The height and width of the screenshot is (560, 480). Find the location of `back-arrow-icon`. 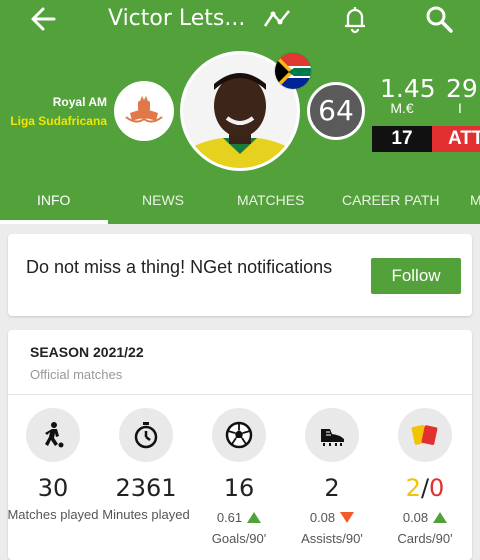

back-arrow-icon is located at coordinates (43, 19).